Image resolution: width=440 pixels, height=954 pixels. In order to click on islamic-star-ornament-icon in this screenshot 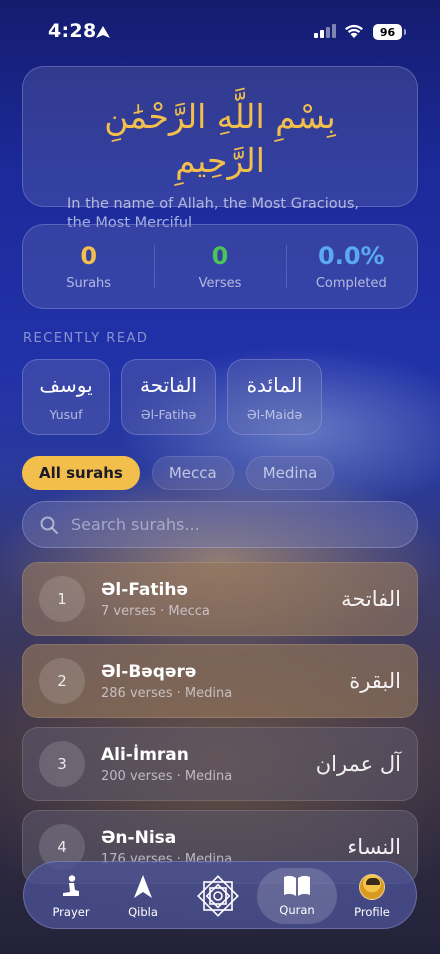, I will do `click(218, 896)`.